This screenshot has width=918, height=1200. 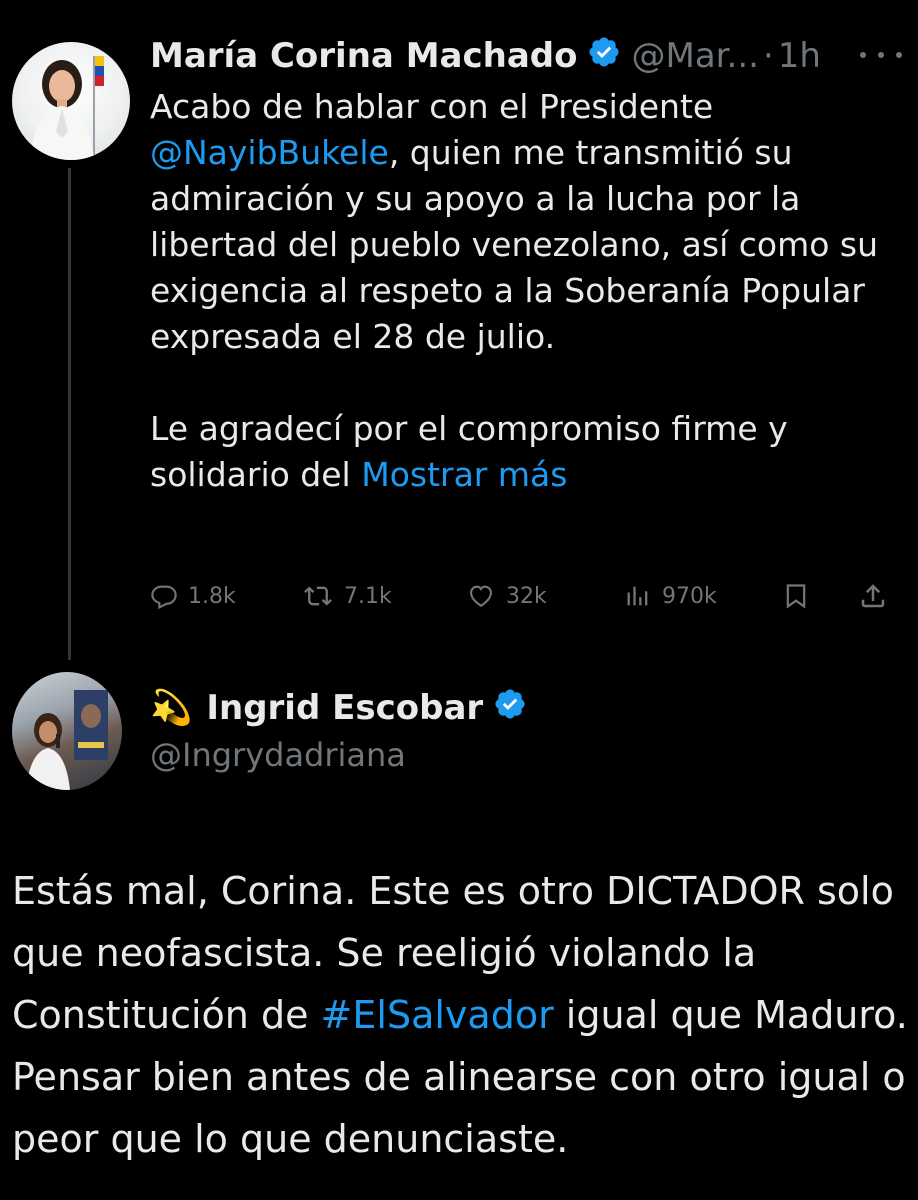 What do you see at coordinates (638, 596) in the screenshot?
I see `views-icon` at bounding box center [638, 596].